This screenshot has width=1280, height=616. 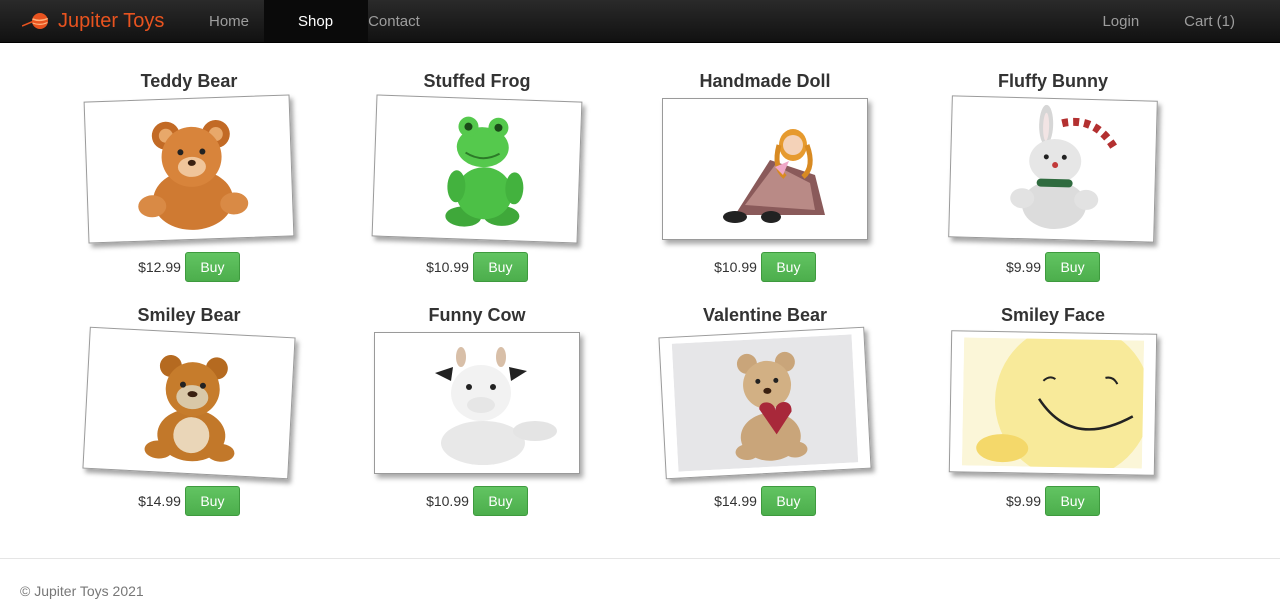 I want to click on smiley-face-image, so click(x=1053, y=403).